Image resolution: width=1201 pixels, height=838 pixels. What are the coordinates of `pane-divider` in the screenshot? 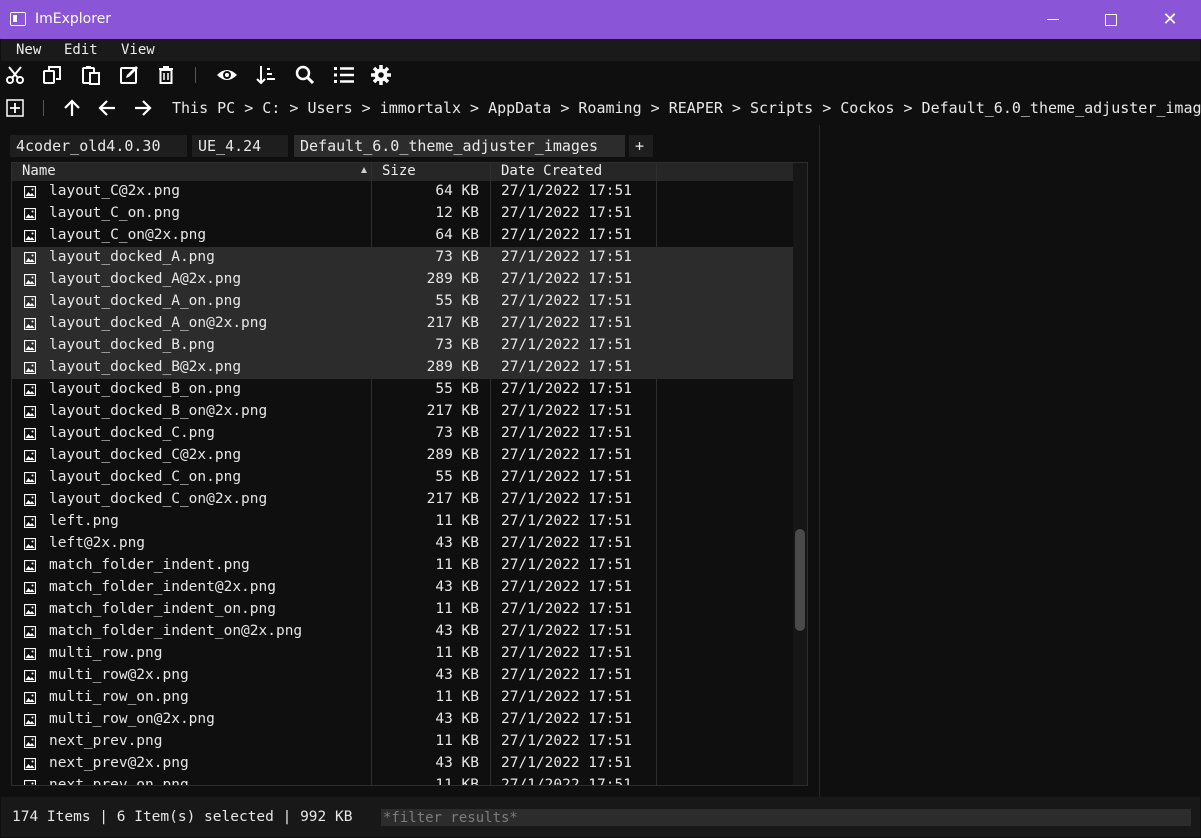 It's located at (819, 461).